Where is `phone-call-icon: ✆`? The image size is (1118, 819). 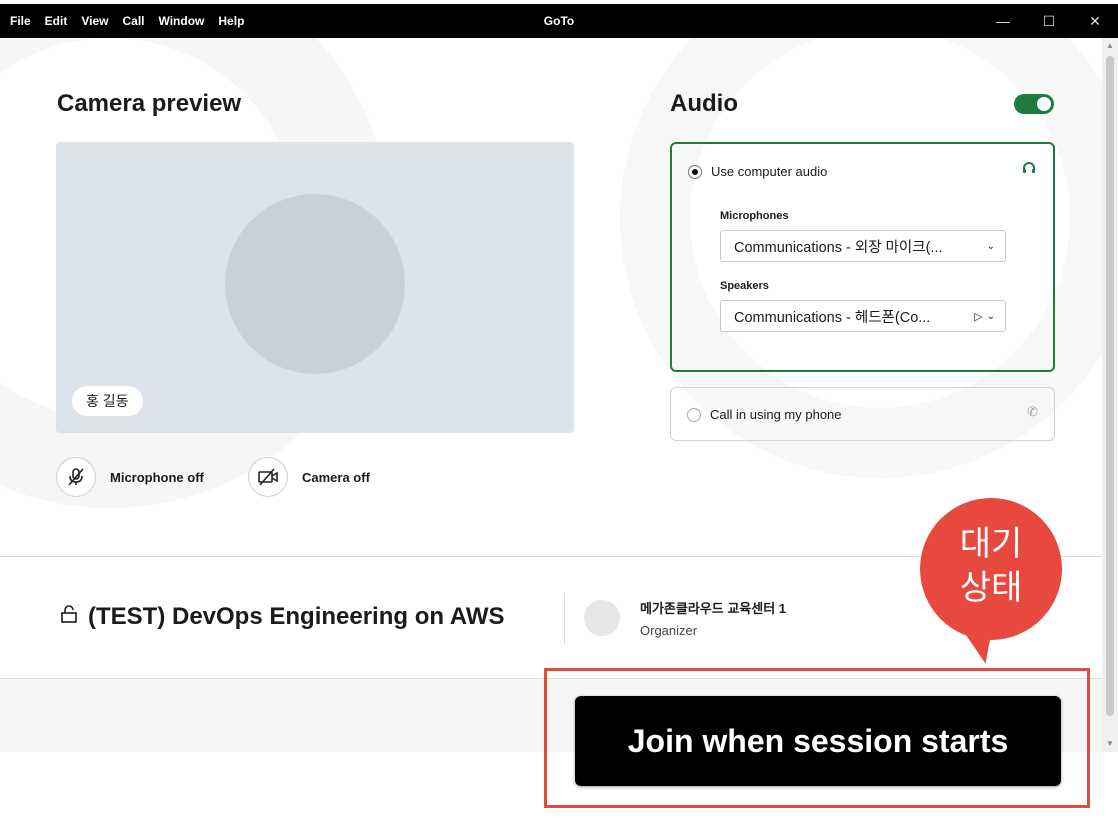 phone-call-icon: ✆ is located at coordinates (1032, 411).